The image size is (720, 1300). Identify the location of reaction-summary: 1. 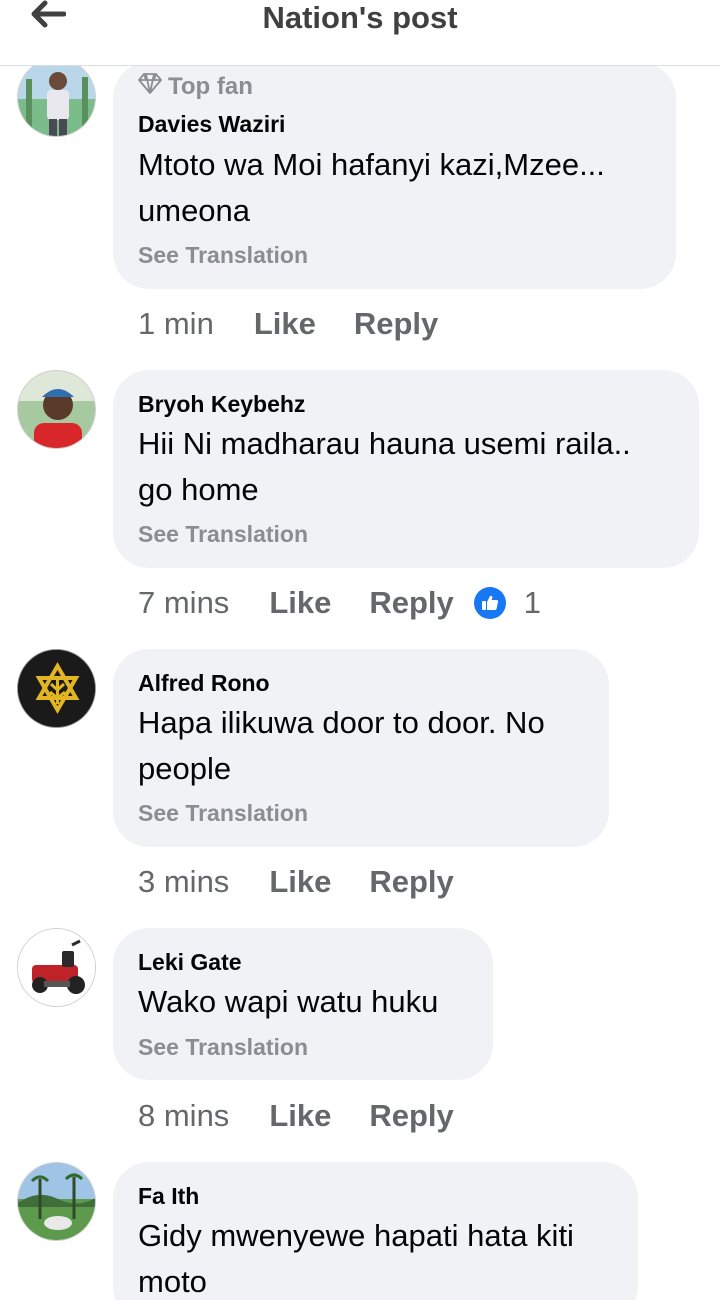
(507, 603).